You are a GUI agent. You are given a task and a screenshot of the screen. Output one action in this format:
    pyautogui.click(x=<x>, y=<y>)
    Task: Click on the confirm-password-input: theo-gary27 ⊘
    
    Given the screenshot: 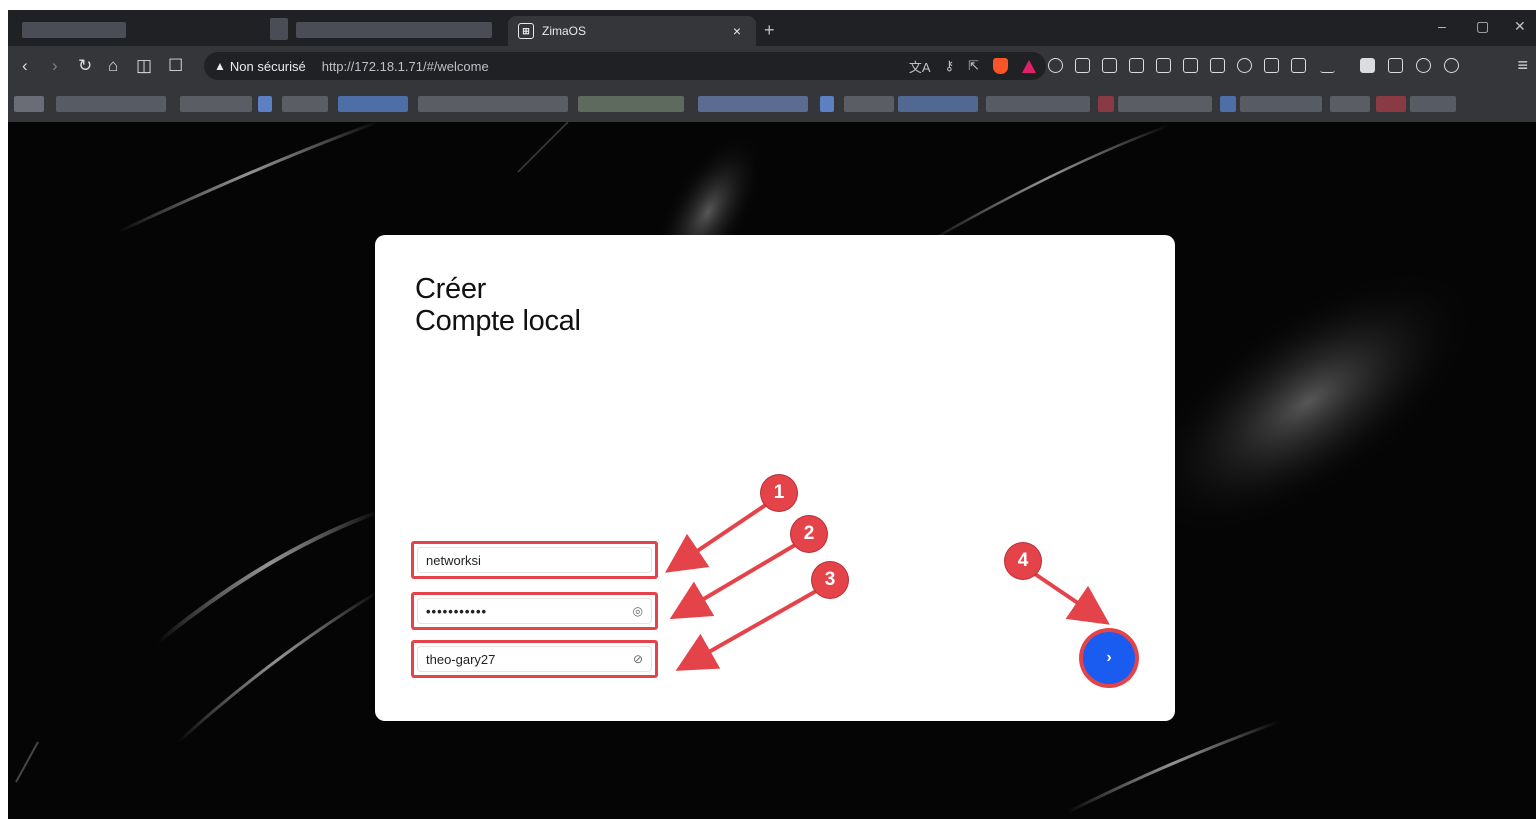 What is the action you would take?
    pyautogui.click(x=534, y=659)
    